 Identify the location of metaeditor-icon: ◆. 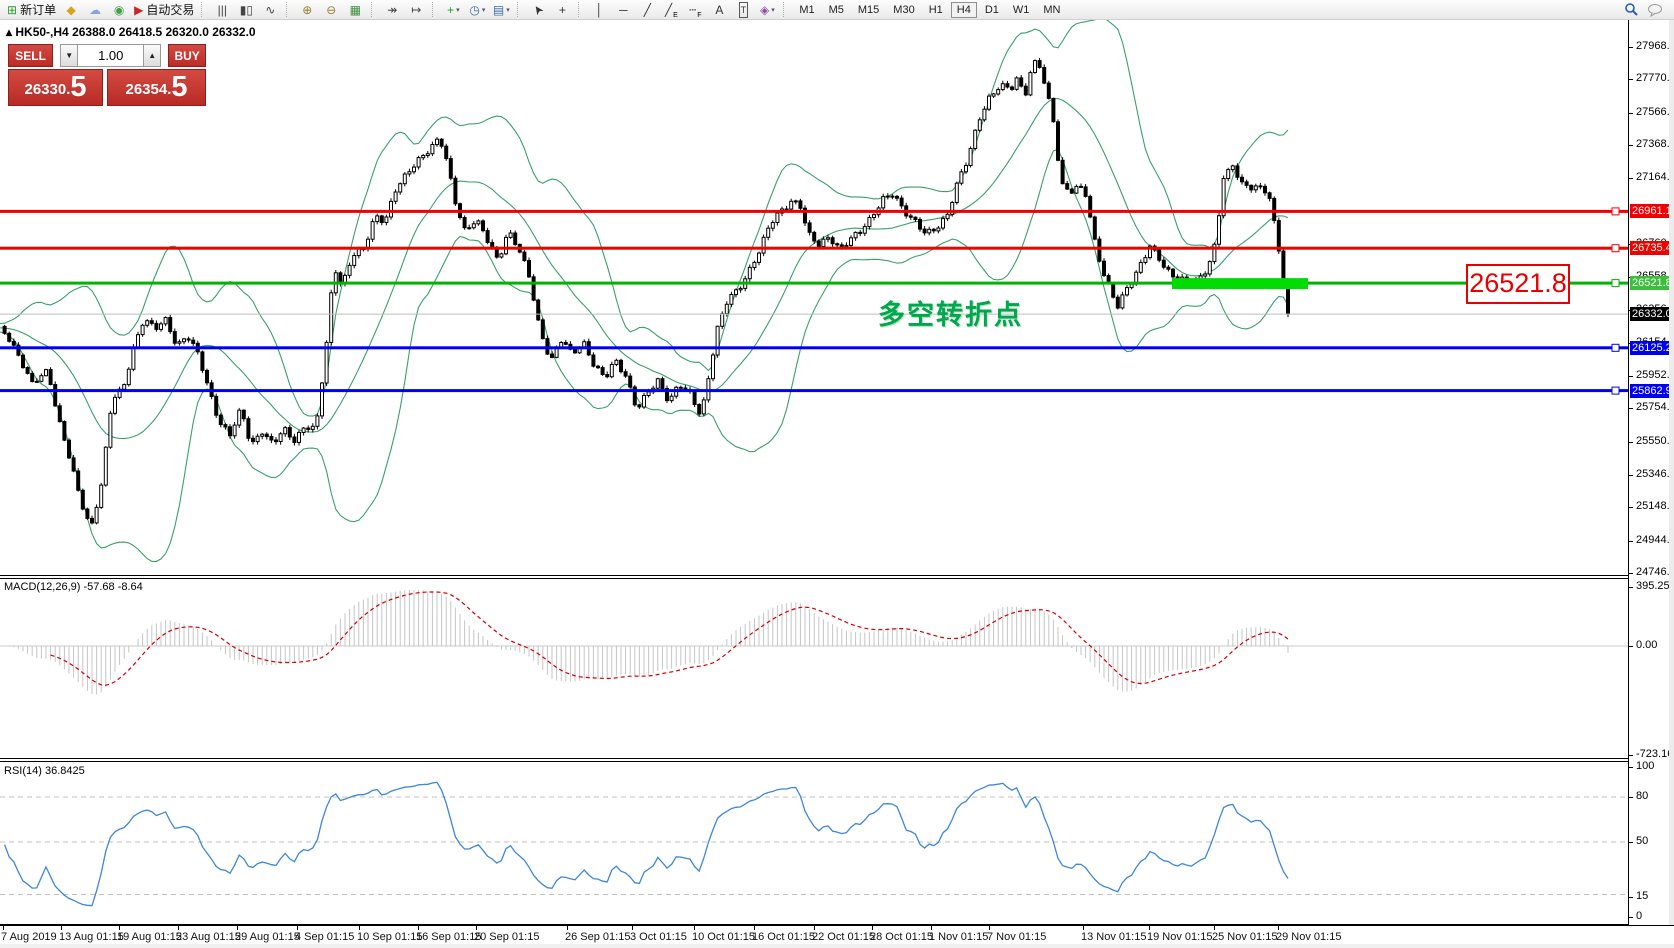
(71, 9).